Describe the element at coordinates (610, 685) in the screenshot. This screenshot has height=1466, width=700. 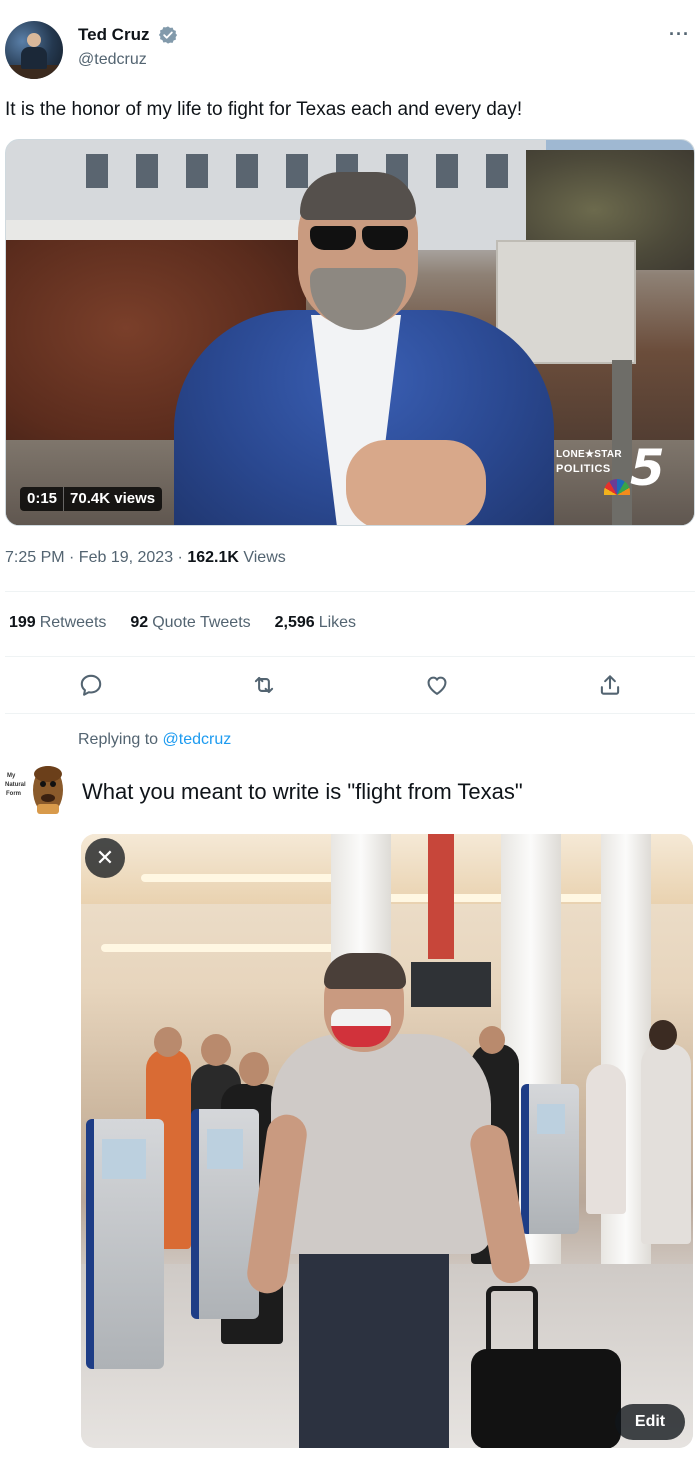
I see `share-icon` at that location.